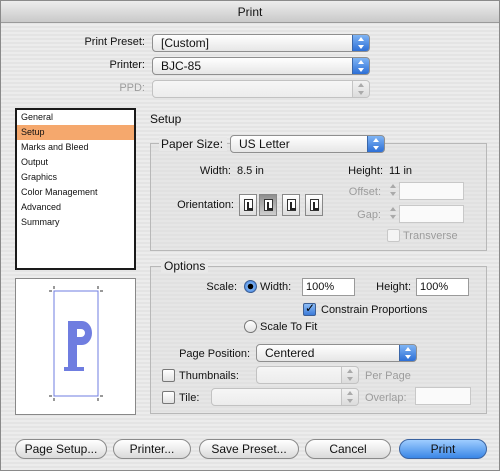 This screenshot has width=500, height=471. Describe the element at coordinates (185, 266) in the screenshot. I see `options-heading: Options` at that location.